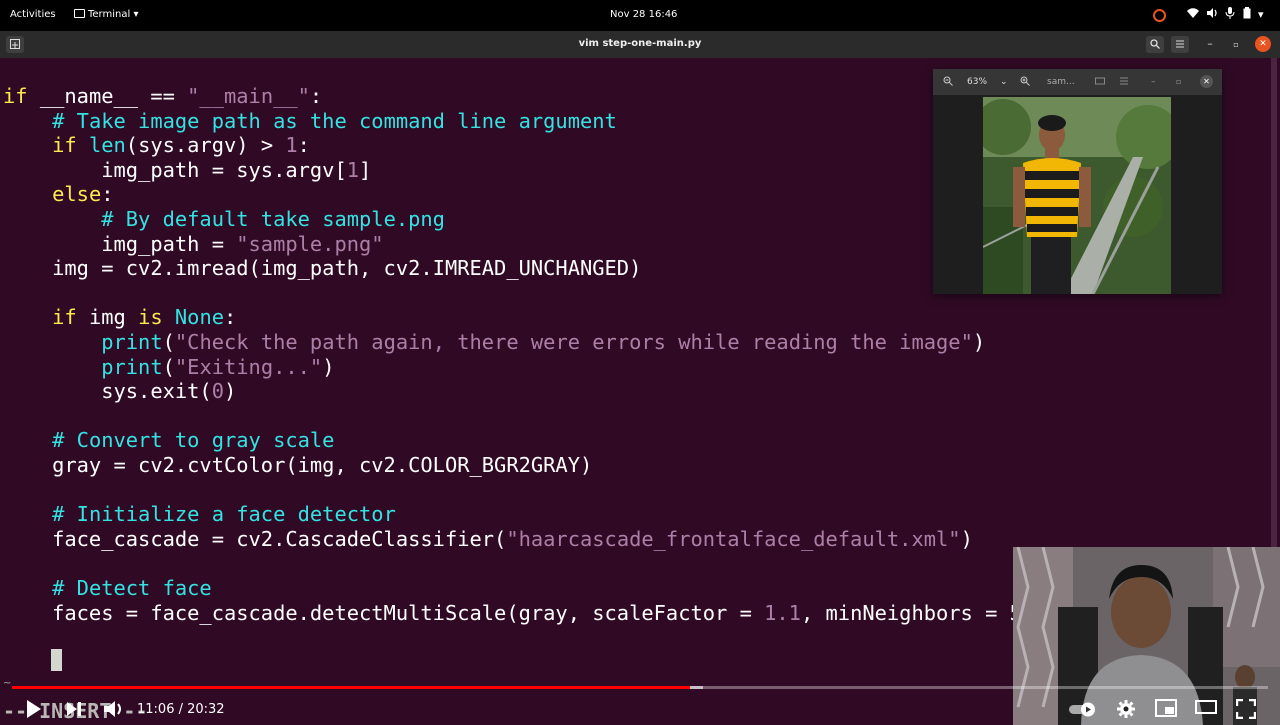 This screenshot has width=1280, height=725. Describe the element at coordinates (56, 660) in the screenshot. I see `text-cursor` at that location.